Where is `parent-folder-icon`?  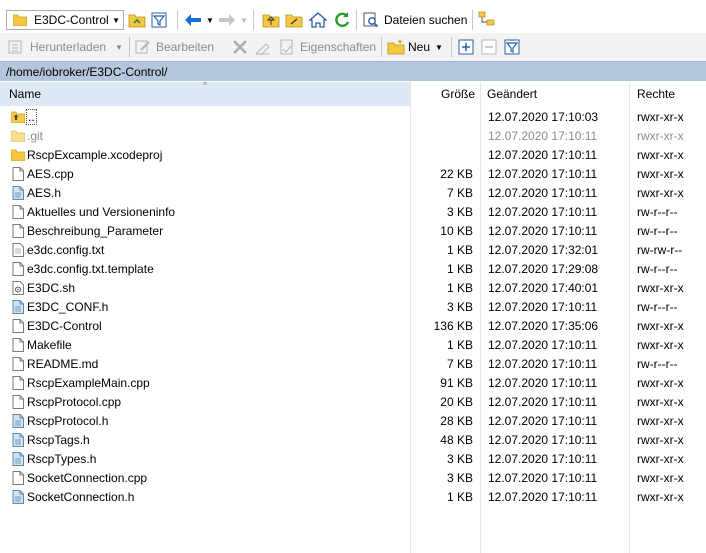 parent-folder-icon is located at coordinates (271, 20).